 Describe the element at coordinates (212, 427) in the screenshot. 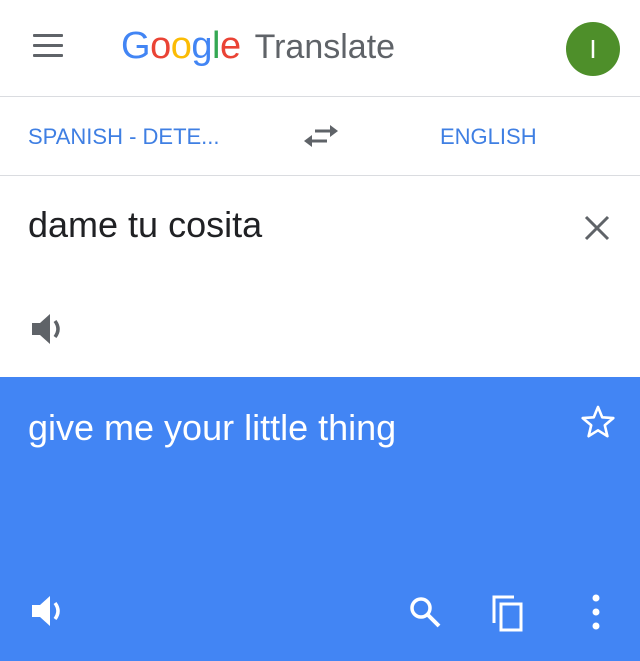

I see `translated-text: give me your little thing` at that location.